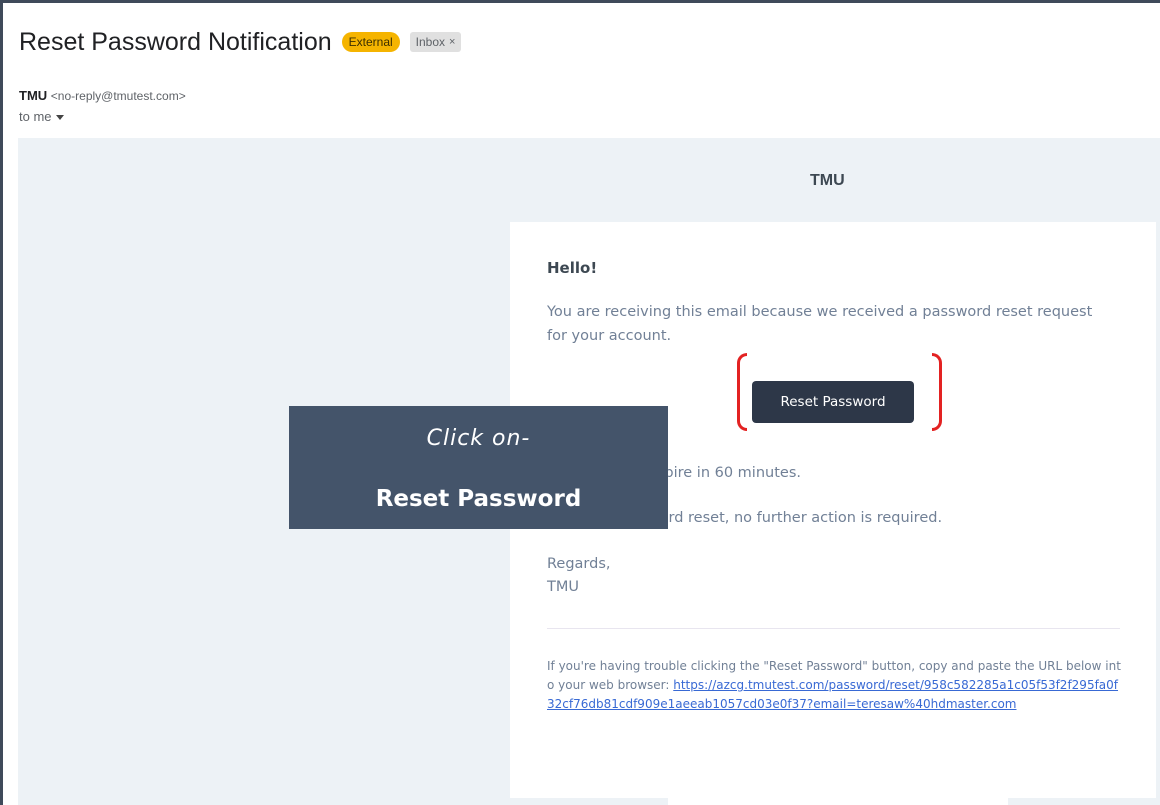  I want to click on sender-line: TMU <no-reply@tmutest.com>, so click(102, 95).